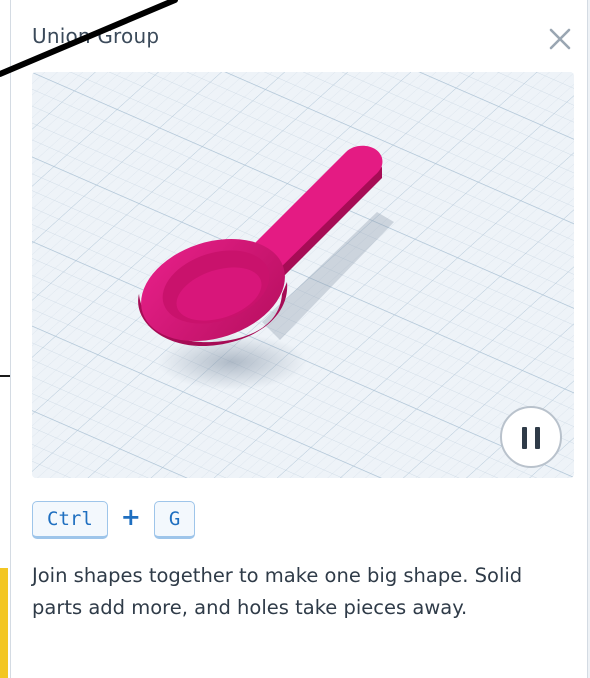 The width and height of the screenshot is (590, 678). Describe the element at coordinates (531, 437) in the screenshot. I see `pause-button` at that location.